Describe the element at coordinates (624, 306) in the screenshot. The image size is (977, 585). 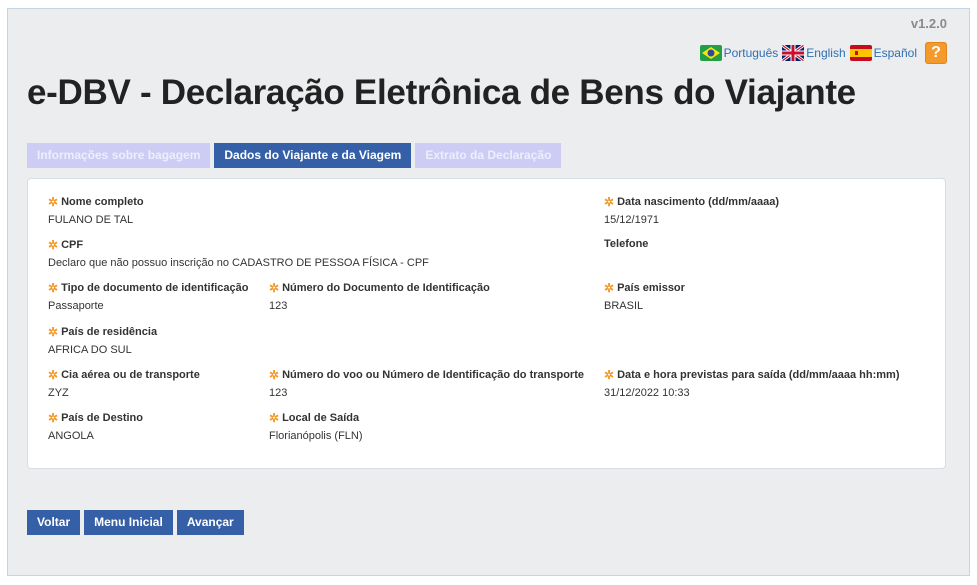
I see `field-value: BRASIL` at that location.